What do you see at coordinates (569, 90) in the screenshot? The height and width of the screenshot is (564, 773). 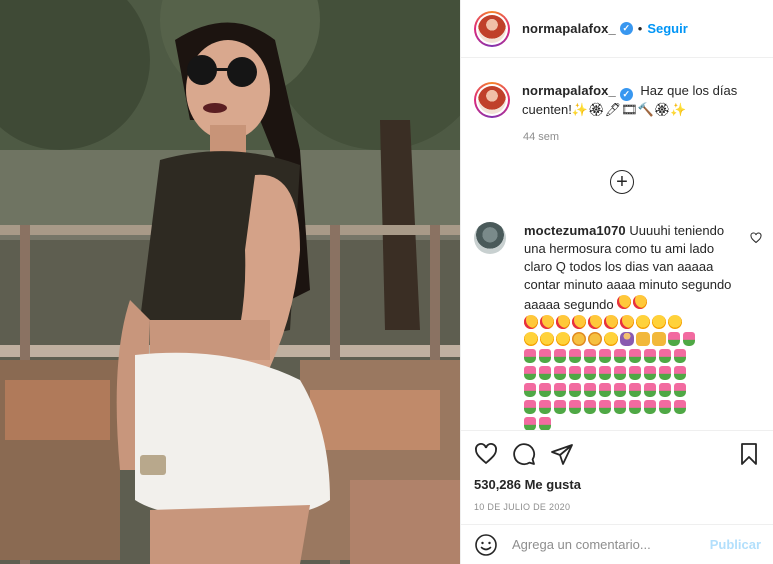 I see `caption-username: normapalafox_` at bounding box center [569, 90].